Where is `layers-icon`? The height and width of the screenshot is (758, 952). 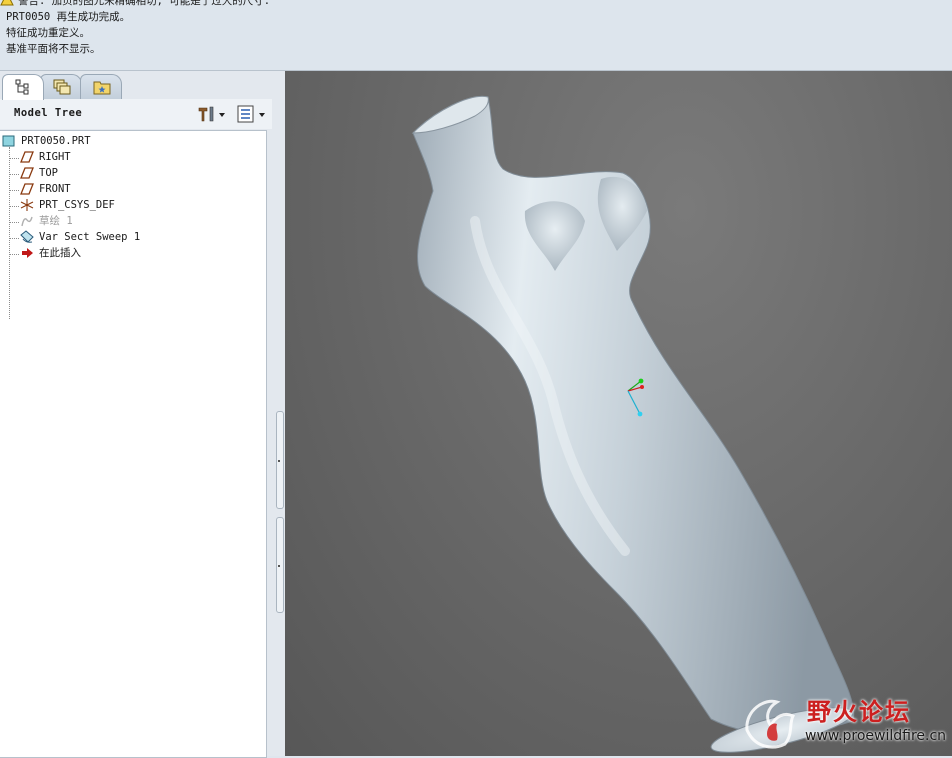 layers-icon is located at coordinates (62, 87).